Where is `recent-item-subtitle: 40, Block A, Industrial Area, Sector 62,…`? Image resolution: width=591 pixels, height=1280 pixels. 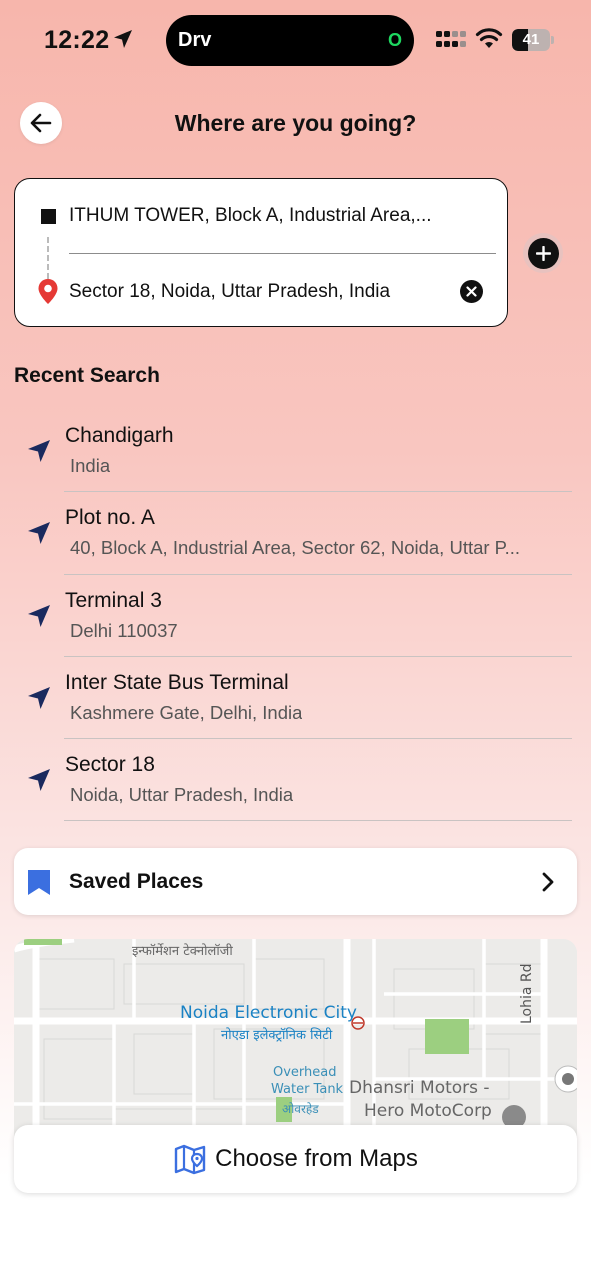
recent-item-subtitle: 40, Block A, Industrial Area, Sector 62,… is located at coordinates (295, 548).